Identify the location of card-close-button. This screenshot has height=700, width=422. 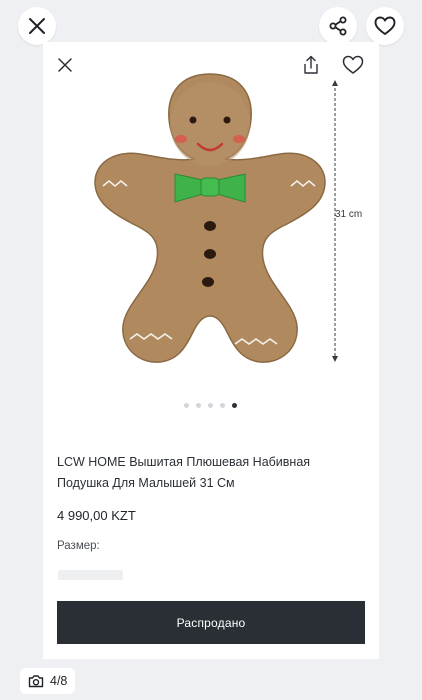
(65, 65).